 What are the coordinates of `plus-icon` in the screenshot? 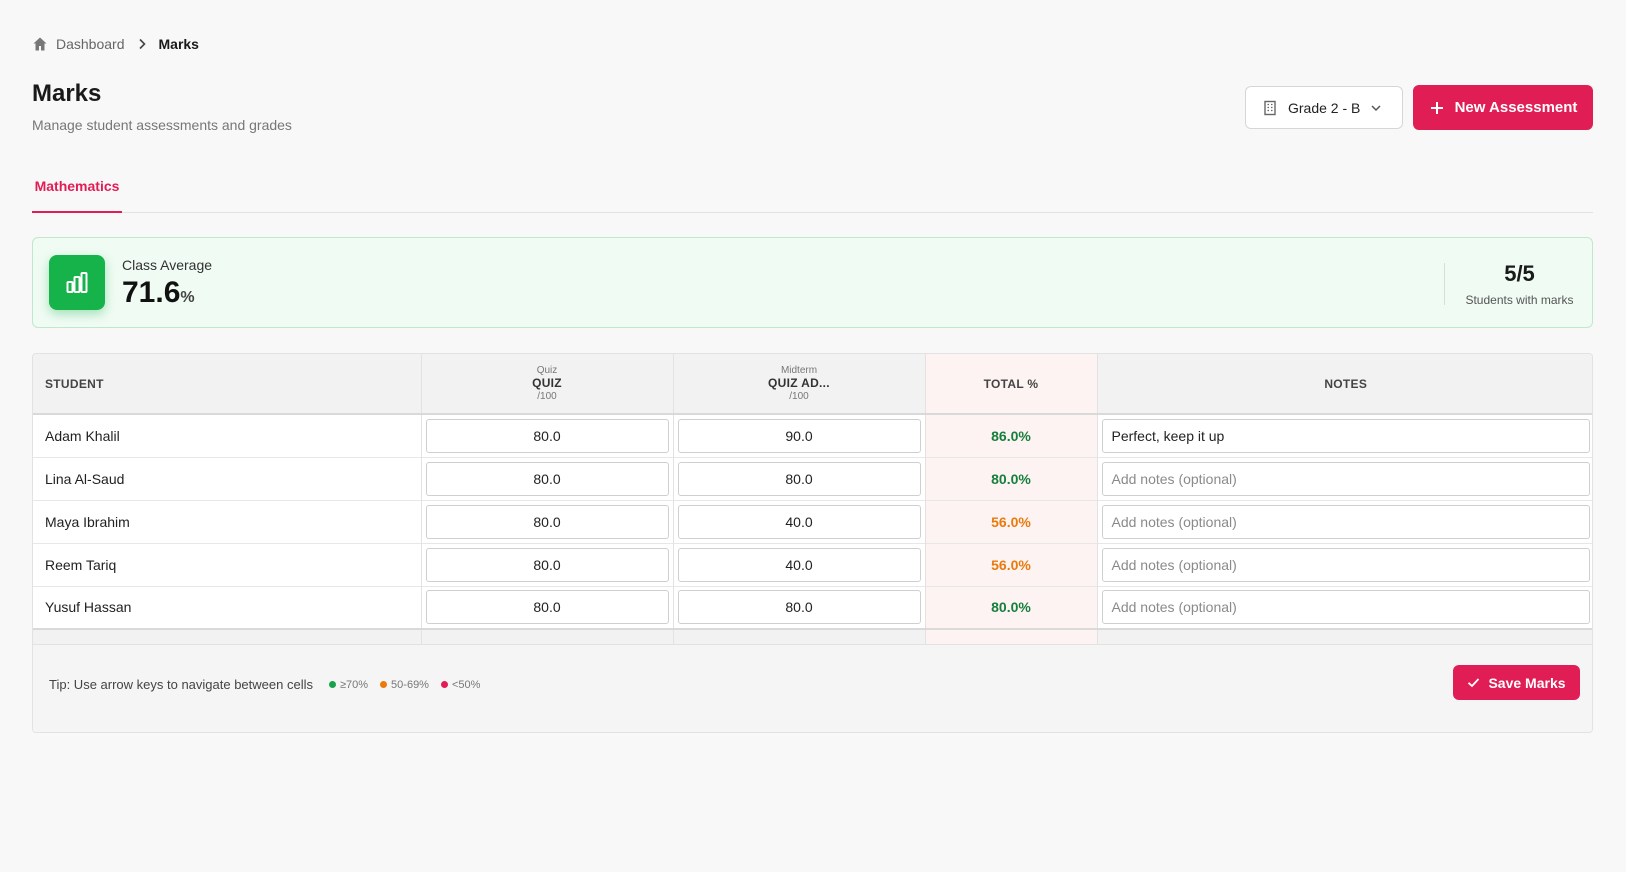 It's located at (1436, 107).